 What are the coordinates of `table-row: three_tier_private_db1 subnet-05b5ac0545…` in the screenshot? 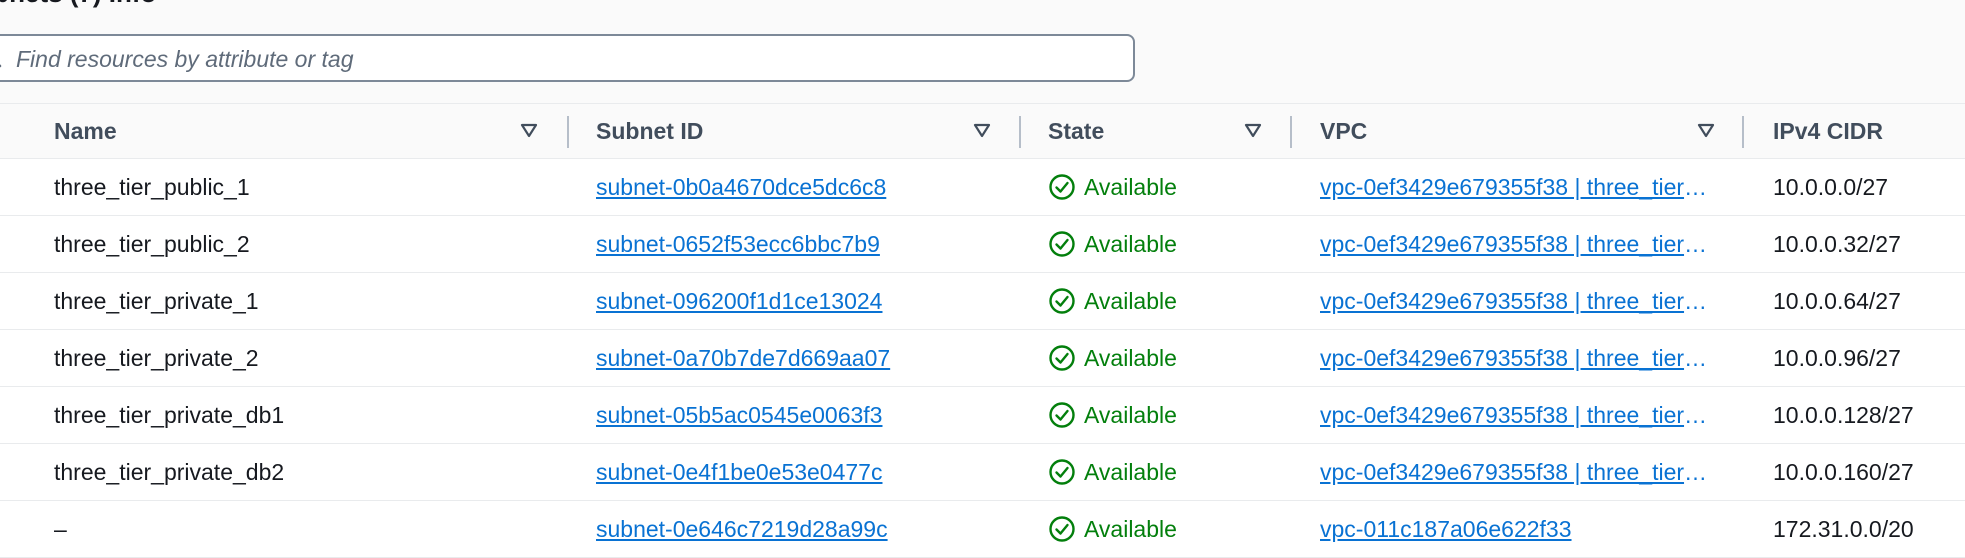 It's located at (982, 415).